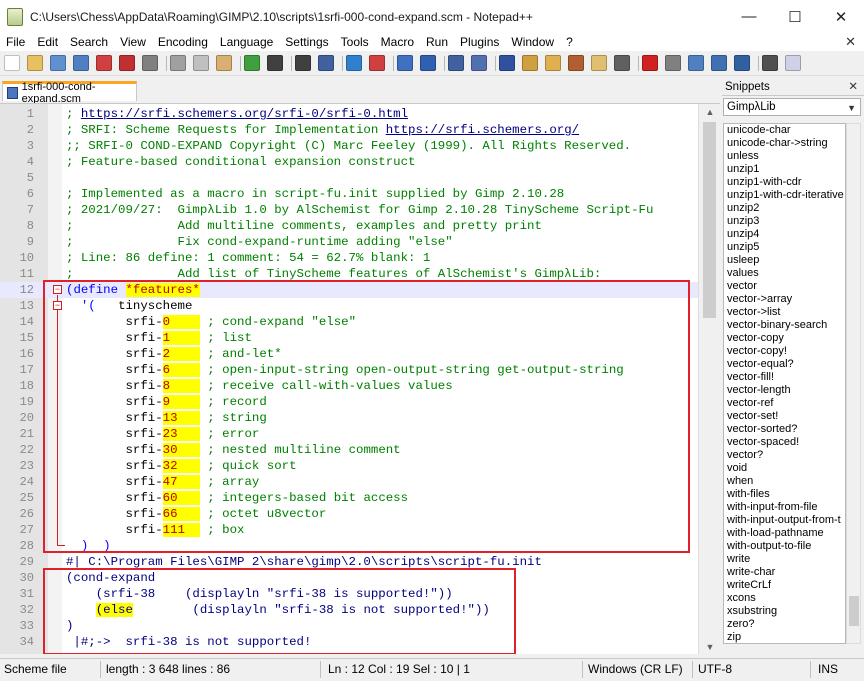  What do you see at coordinates (183, 42) in the screenshot?
I see `menu-encoding: Encoding` at bounding box center [183, 42].